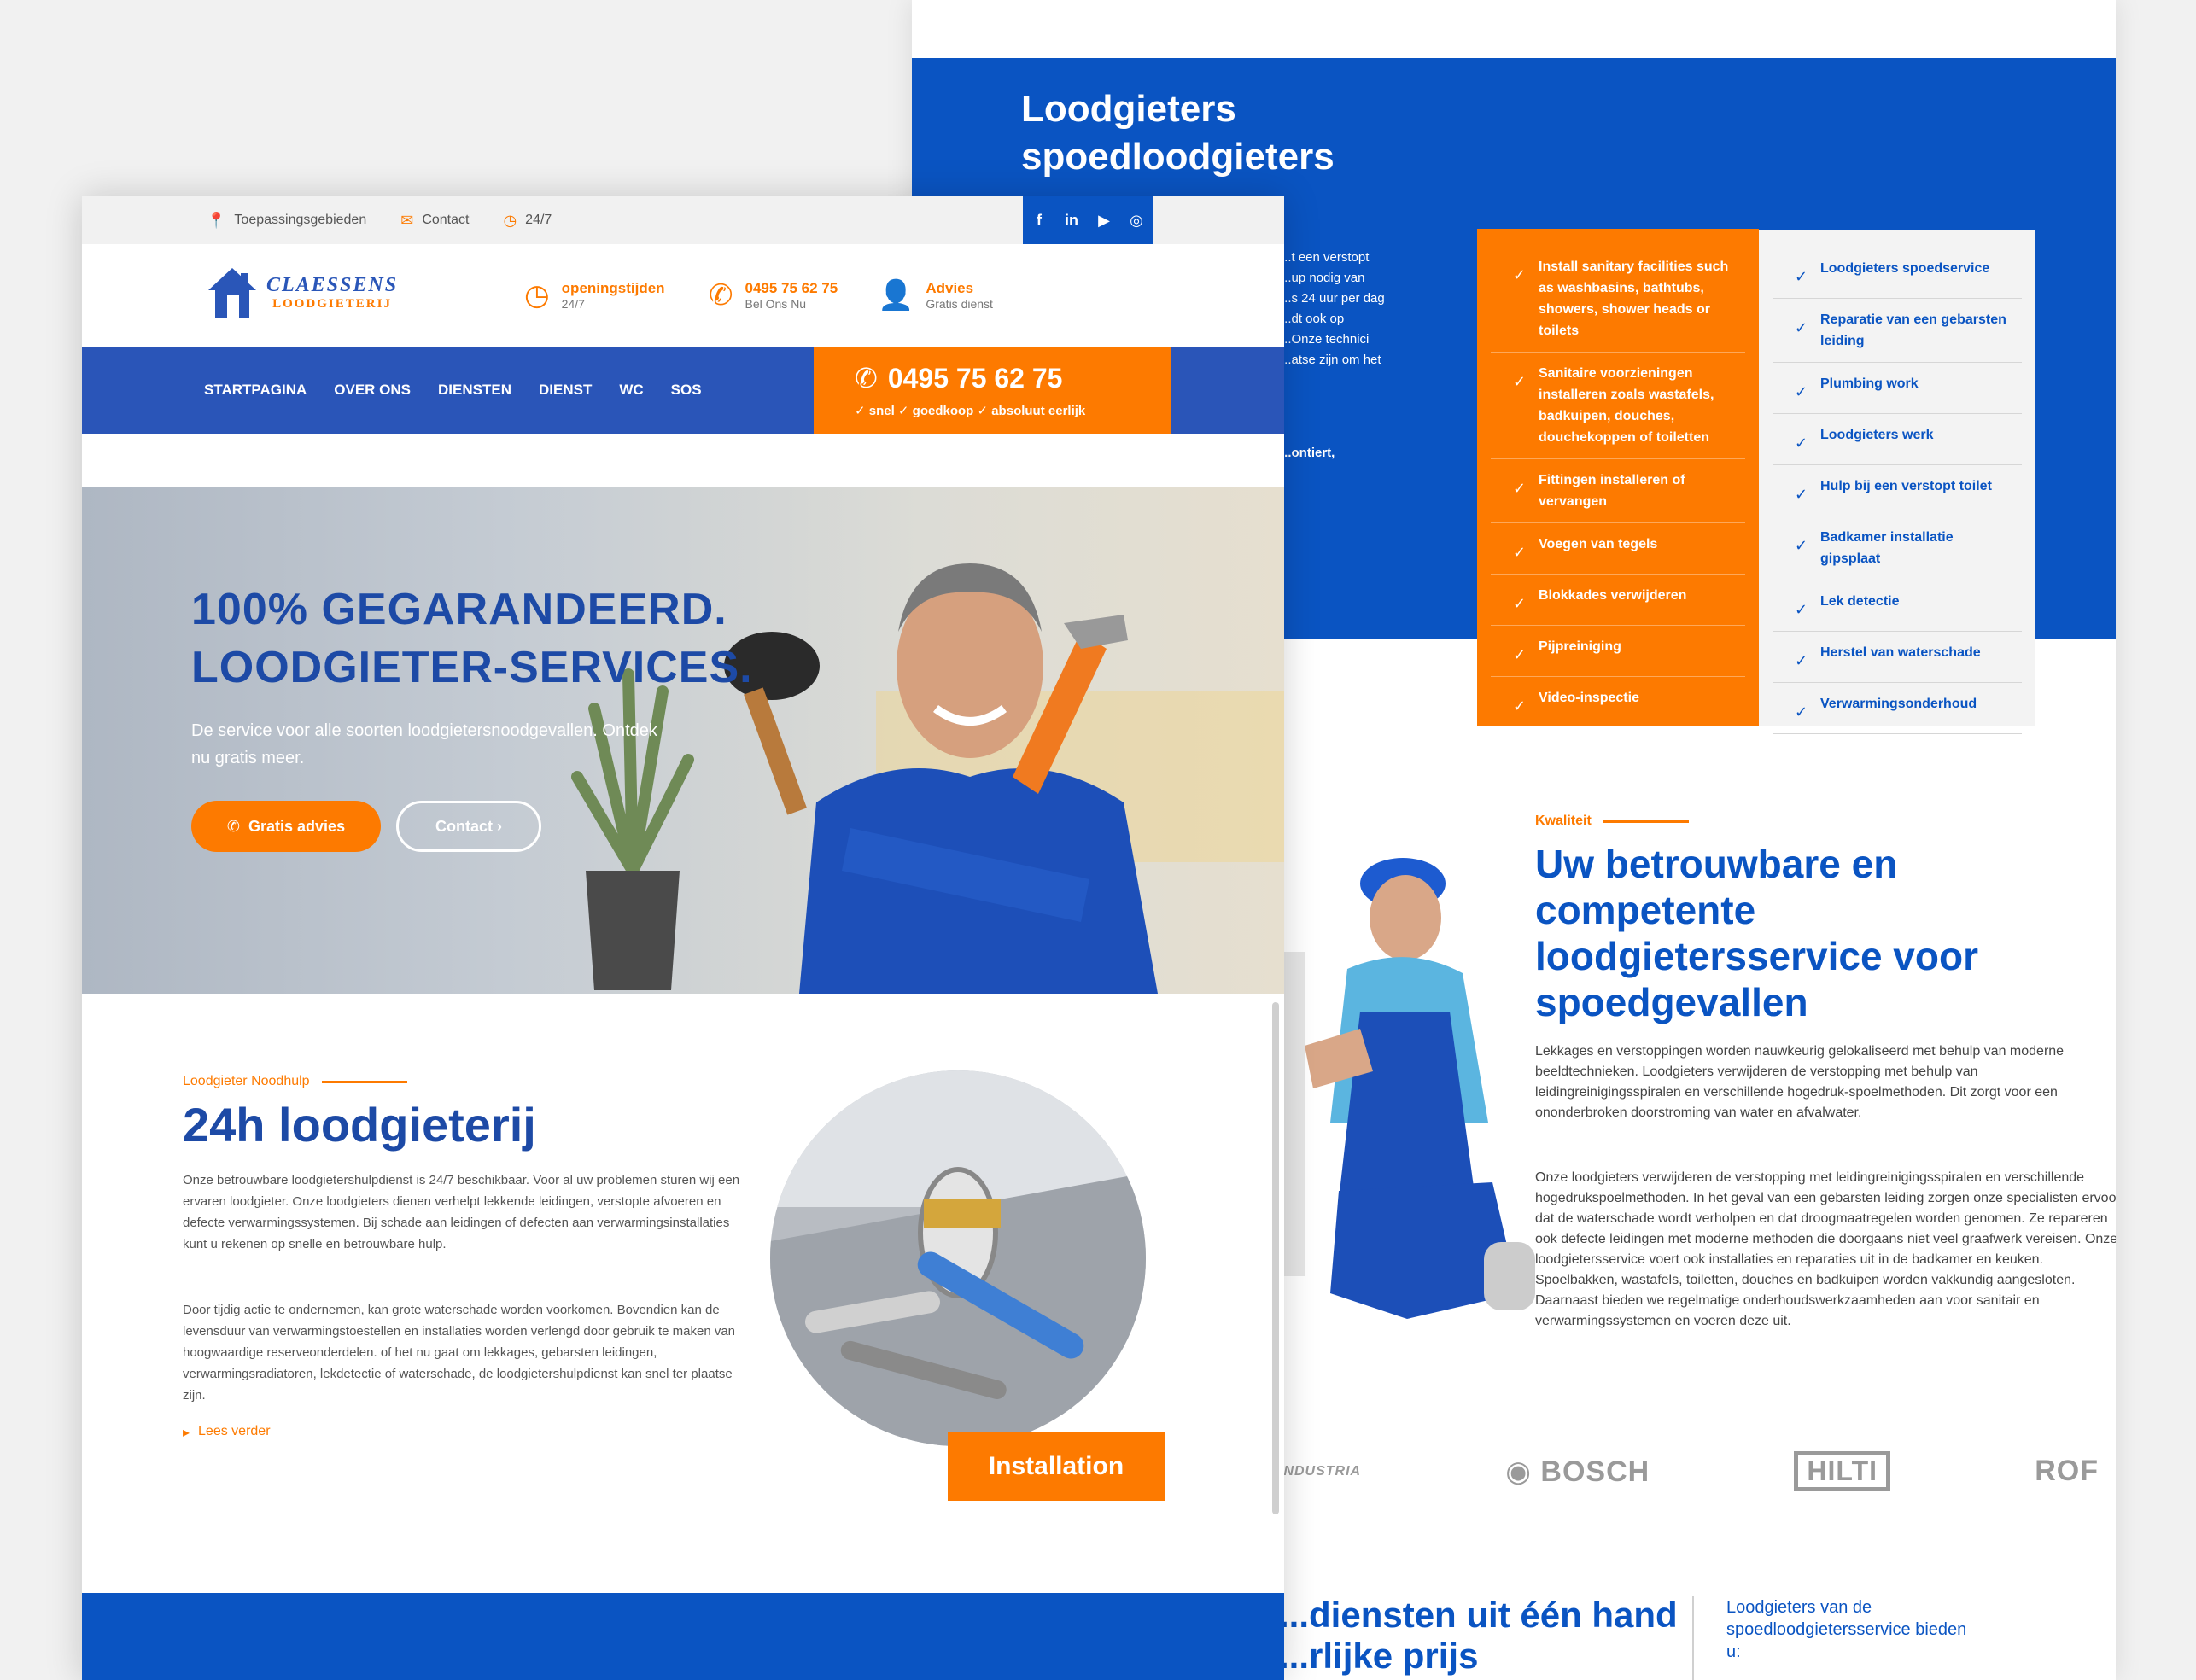  Describe the element at coordinates (1869, 384) in the screenshot. I see `service-grey-label: Plumbing work` at that location.